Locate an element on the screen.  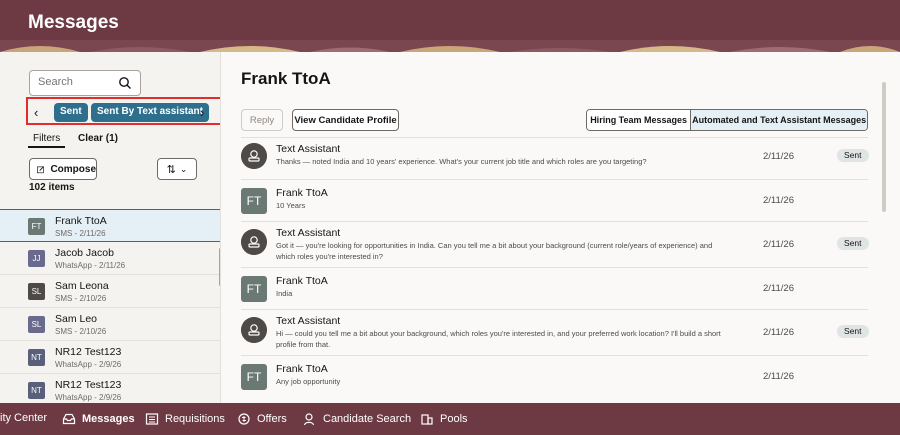
conversation-channel-date: SMS - 2/11/26 is located at coordinates (80, 233).